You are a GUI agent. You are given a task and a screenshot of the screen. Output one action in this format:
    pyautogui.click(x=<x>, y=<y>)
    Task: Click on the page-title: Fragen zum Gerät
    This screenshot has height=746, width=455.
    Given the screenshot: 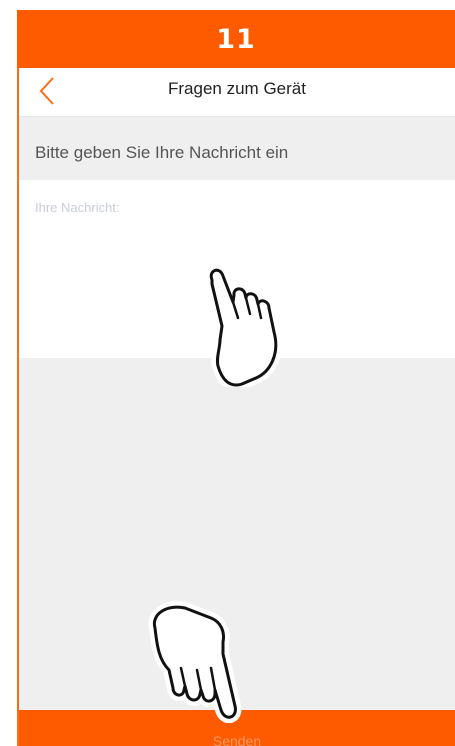 What is the action you would take?
    pyautogui.click(x=237, y=88)
    